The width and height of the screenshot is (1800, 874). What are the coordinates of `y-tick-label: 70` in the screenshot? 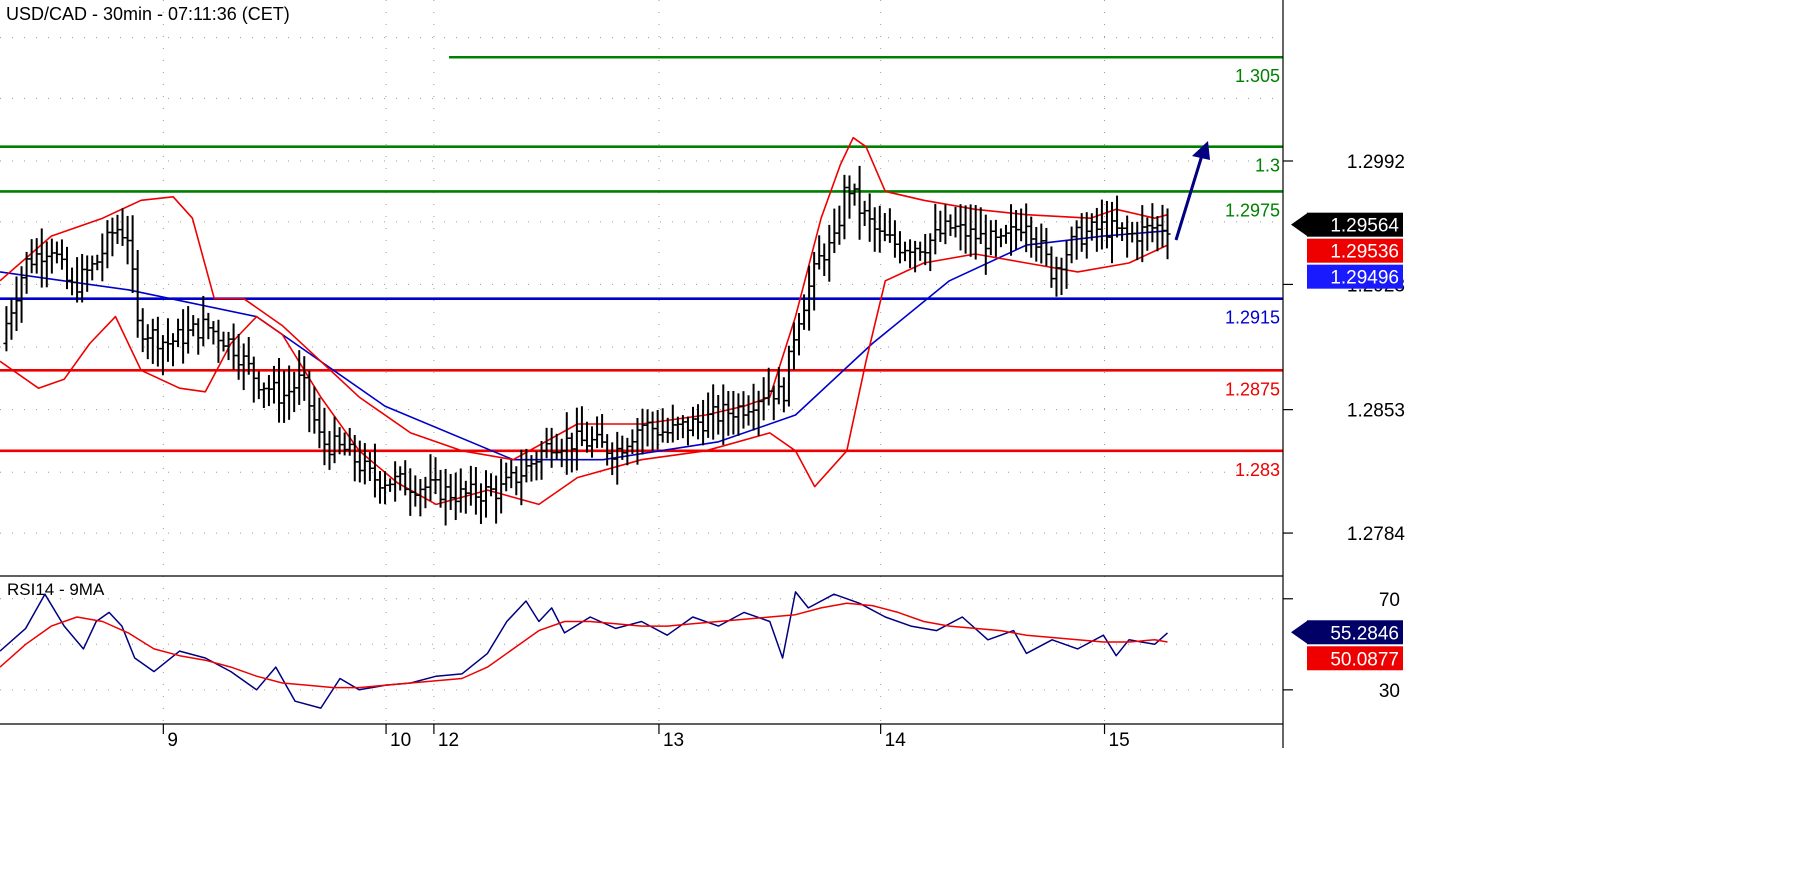 It's located at (1389, 600).